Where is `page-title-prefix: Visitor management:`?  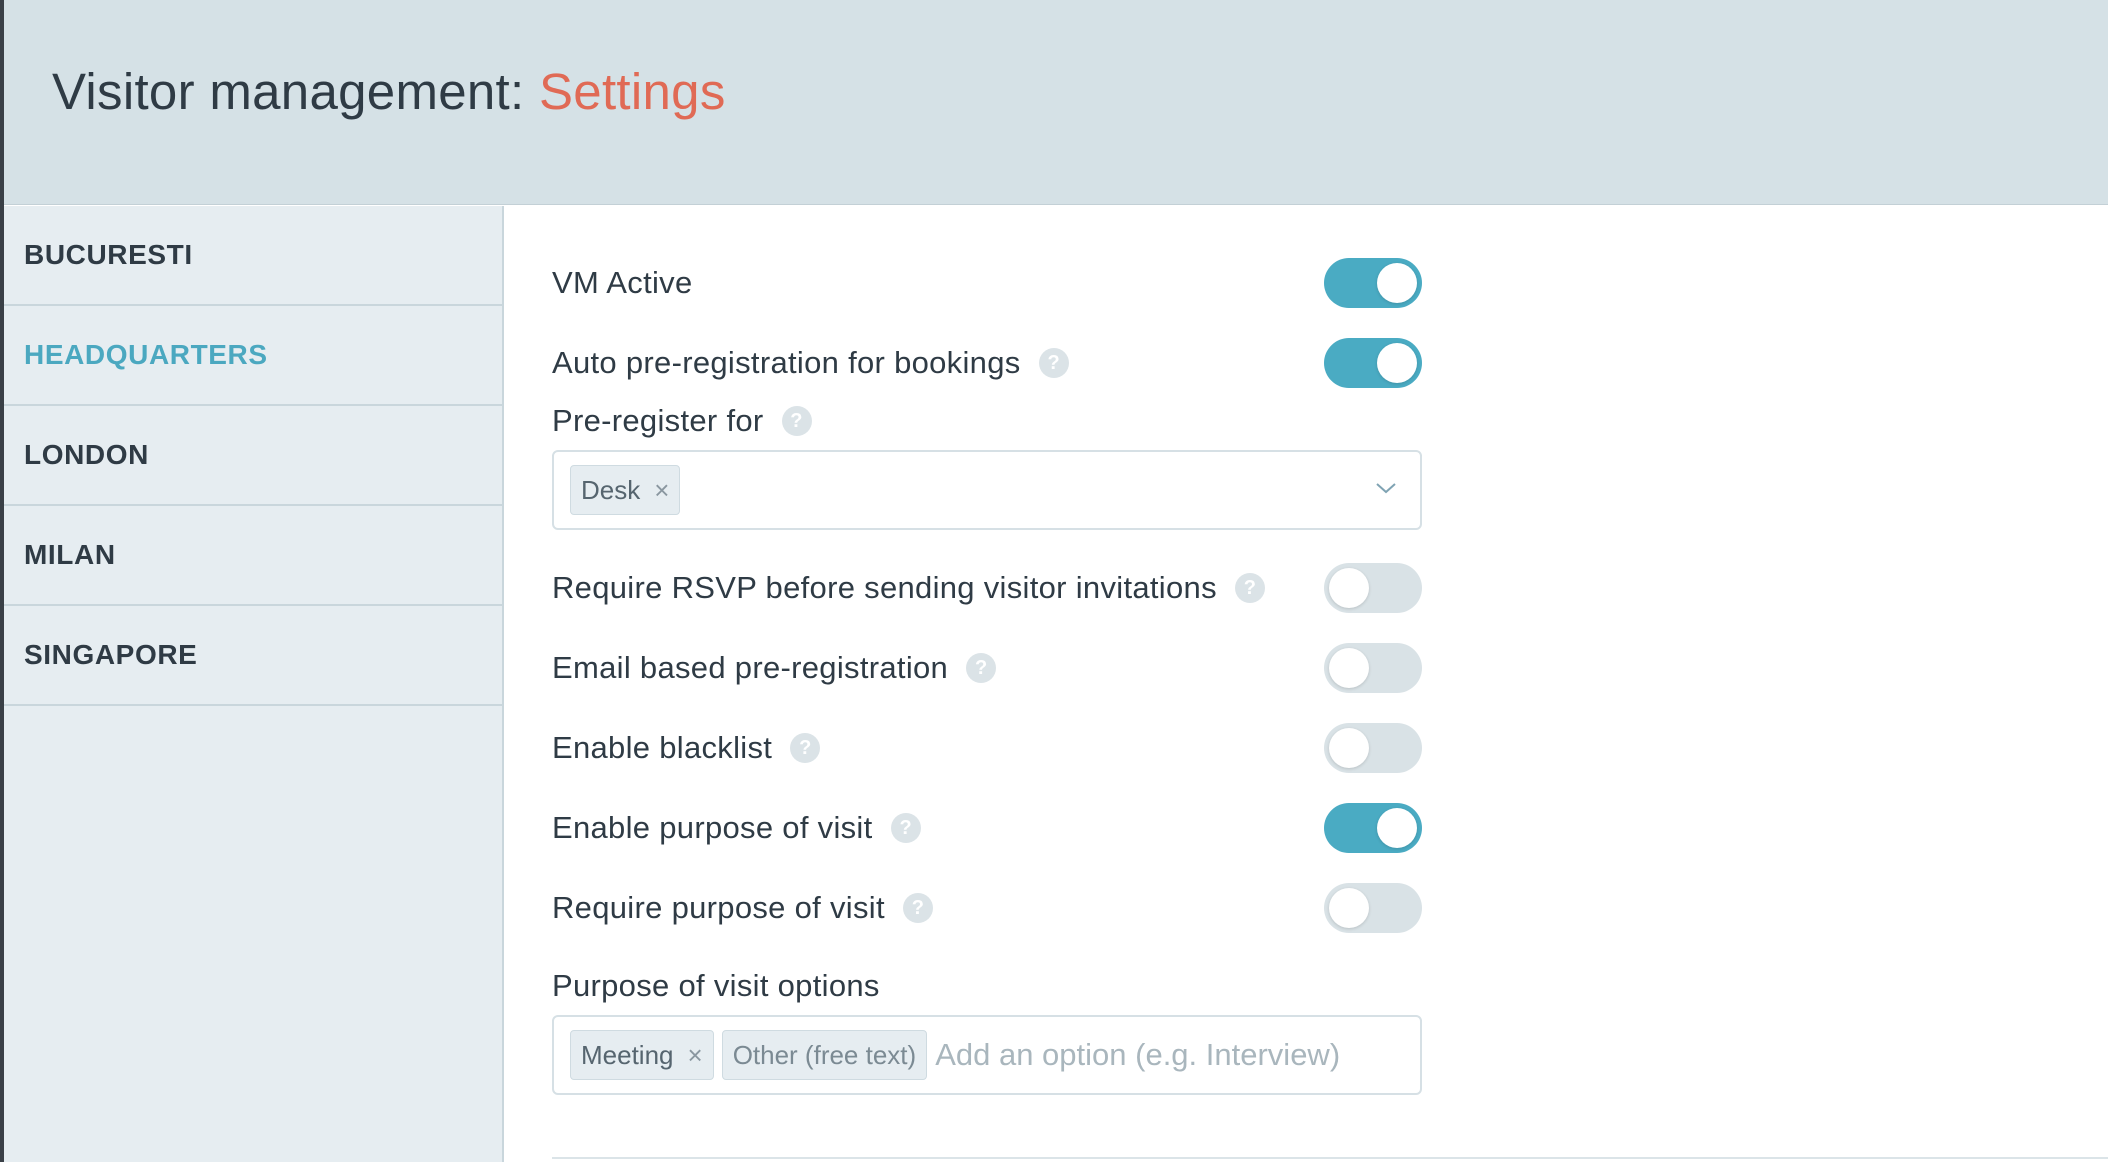
page-title-prefix: Visitor management: is located at coordinates (295, 91).